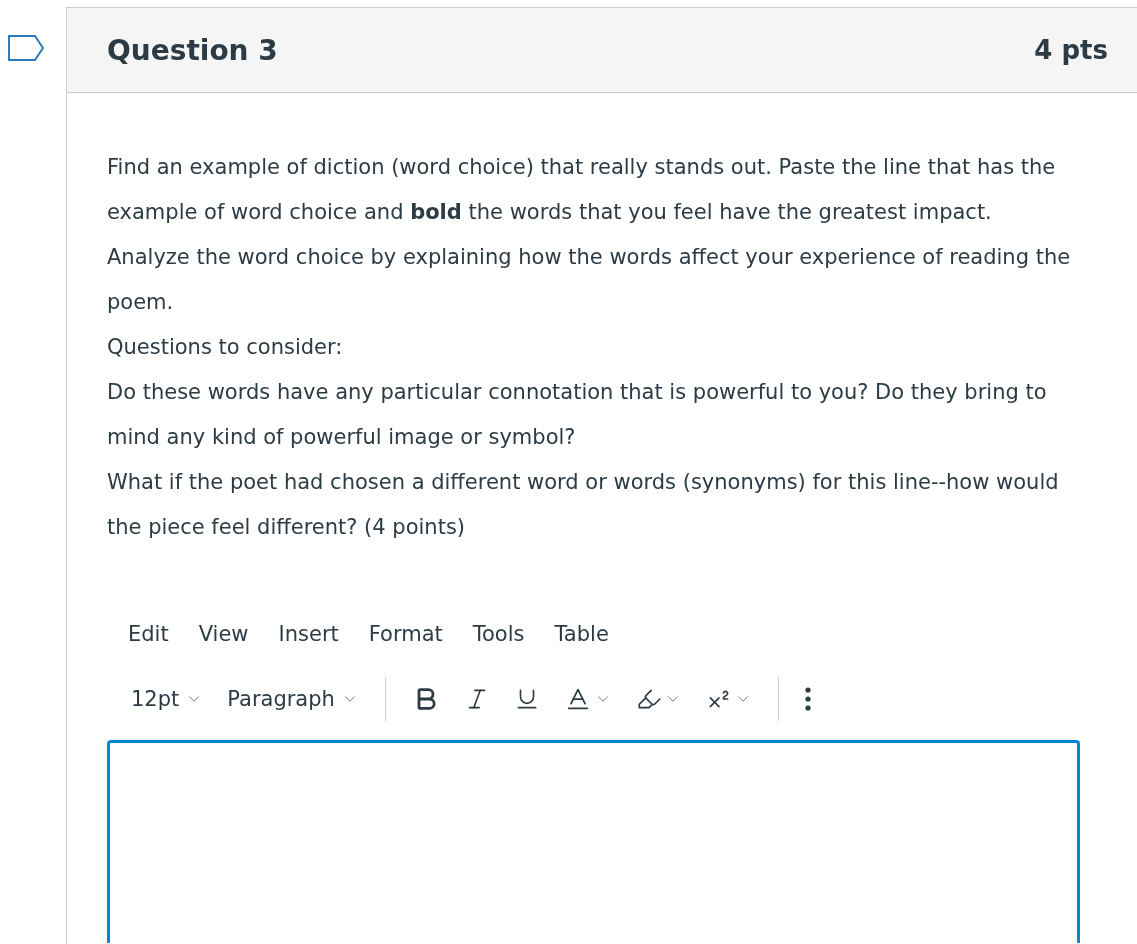 This screenshot has height=944, width=1137. What do you see at coordinates (581, 634) in the screenshot?
I see `menu-item: Table` at bounding box center [581, 634].